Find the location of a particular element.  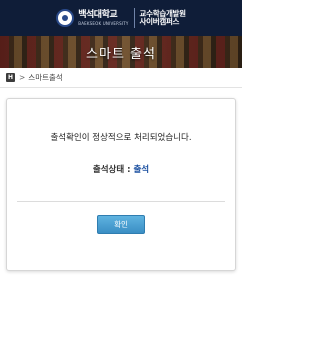

confirm-button: 확인 is located at coordinates (121, 224).